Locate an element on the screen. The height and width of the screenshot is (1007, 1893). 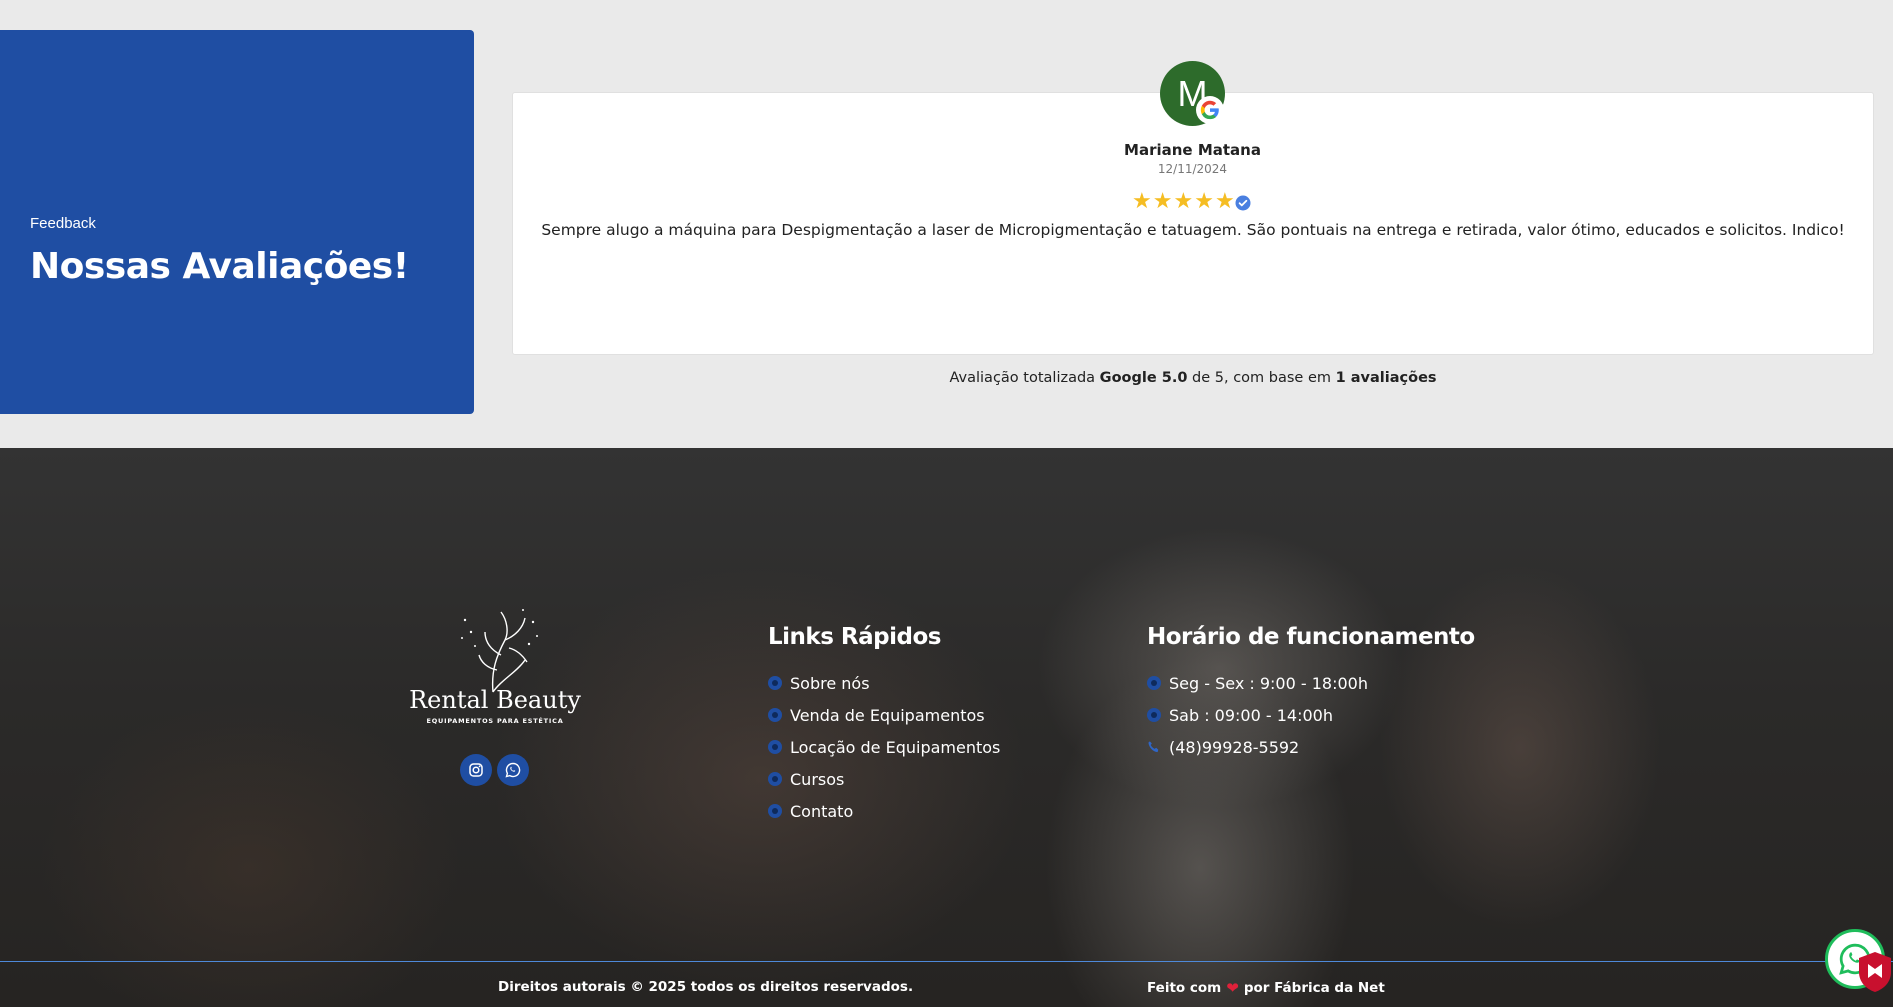
hours-label: Seg - Sex : 9:00 - 18:00h is located at coordinates (1268, 683).